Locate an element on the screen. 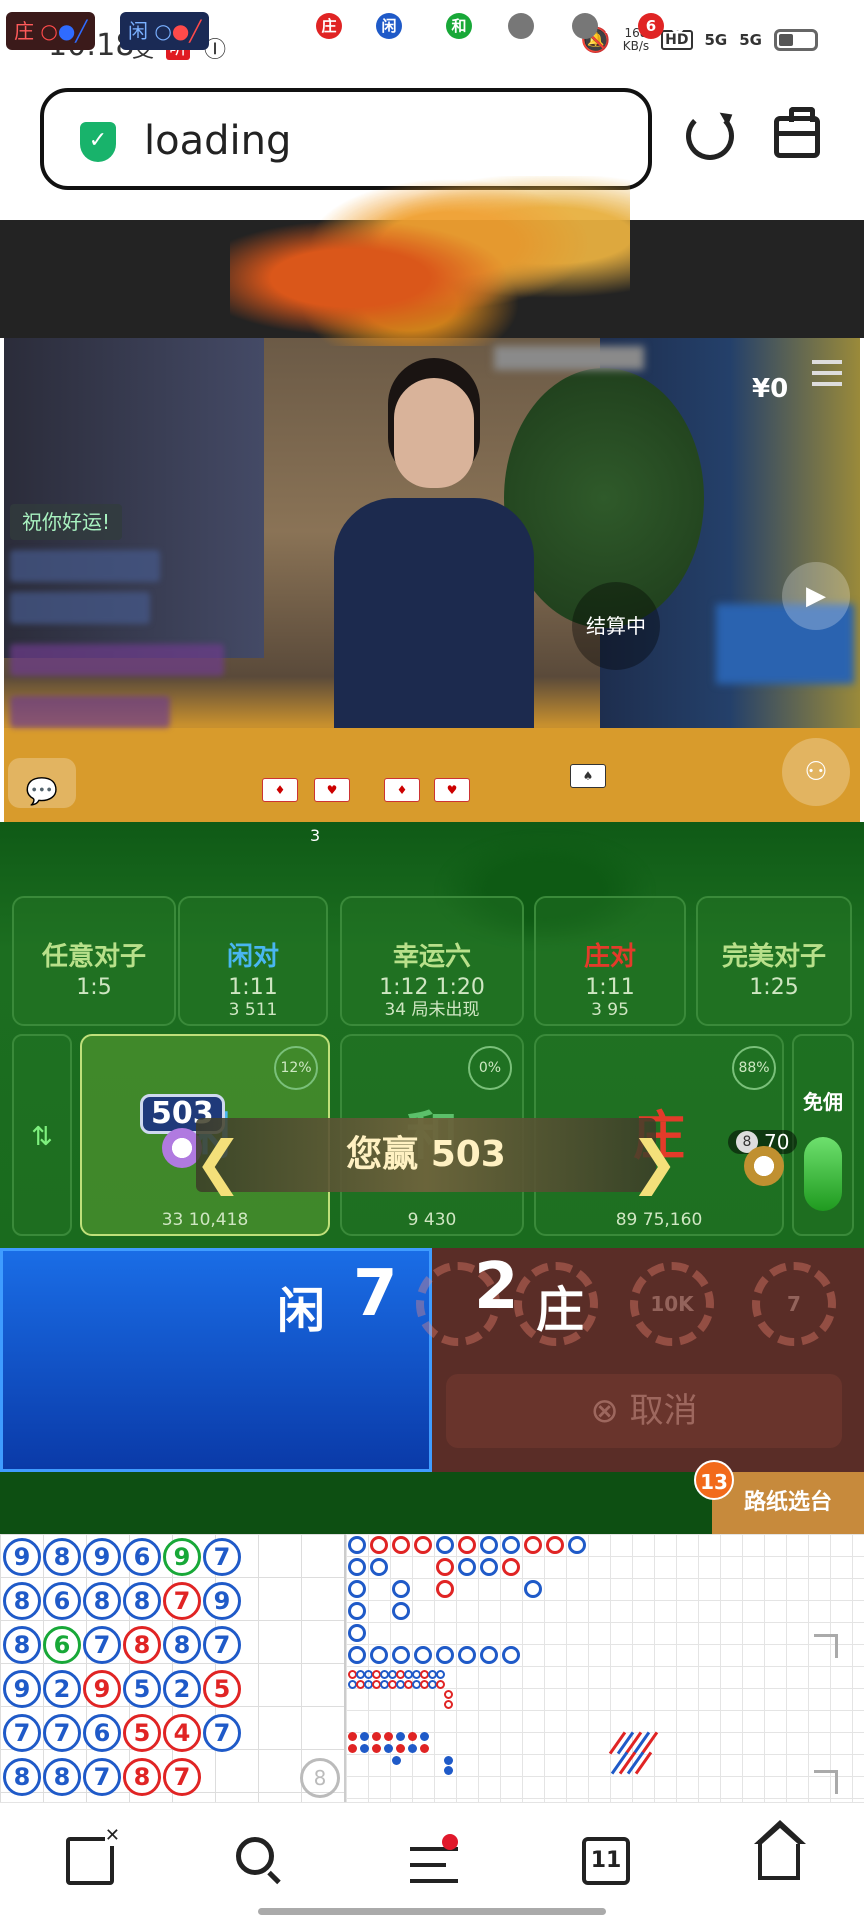  chip-7: 7 is located at coordinates (794, 1304).